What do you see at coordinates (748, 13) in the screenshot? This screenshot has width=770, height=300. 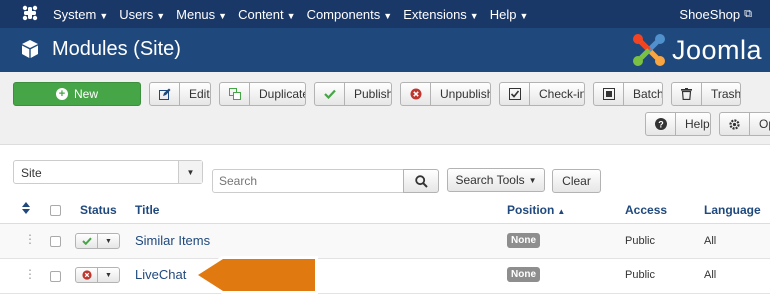 I see `external-link-icon: ⧉` at bounding box center [748, 13].